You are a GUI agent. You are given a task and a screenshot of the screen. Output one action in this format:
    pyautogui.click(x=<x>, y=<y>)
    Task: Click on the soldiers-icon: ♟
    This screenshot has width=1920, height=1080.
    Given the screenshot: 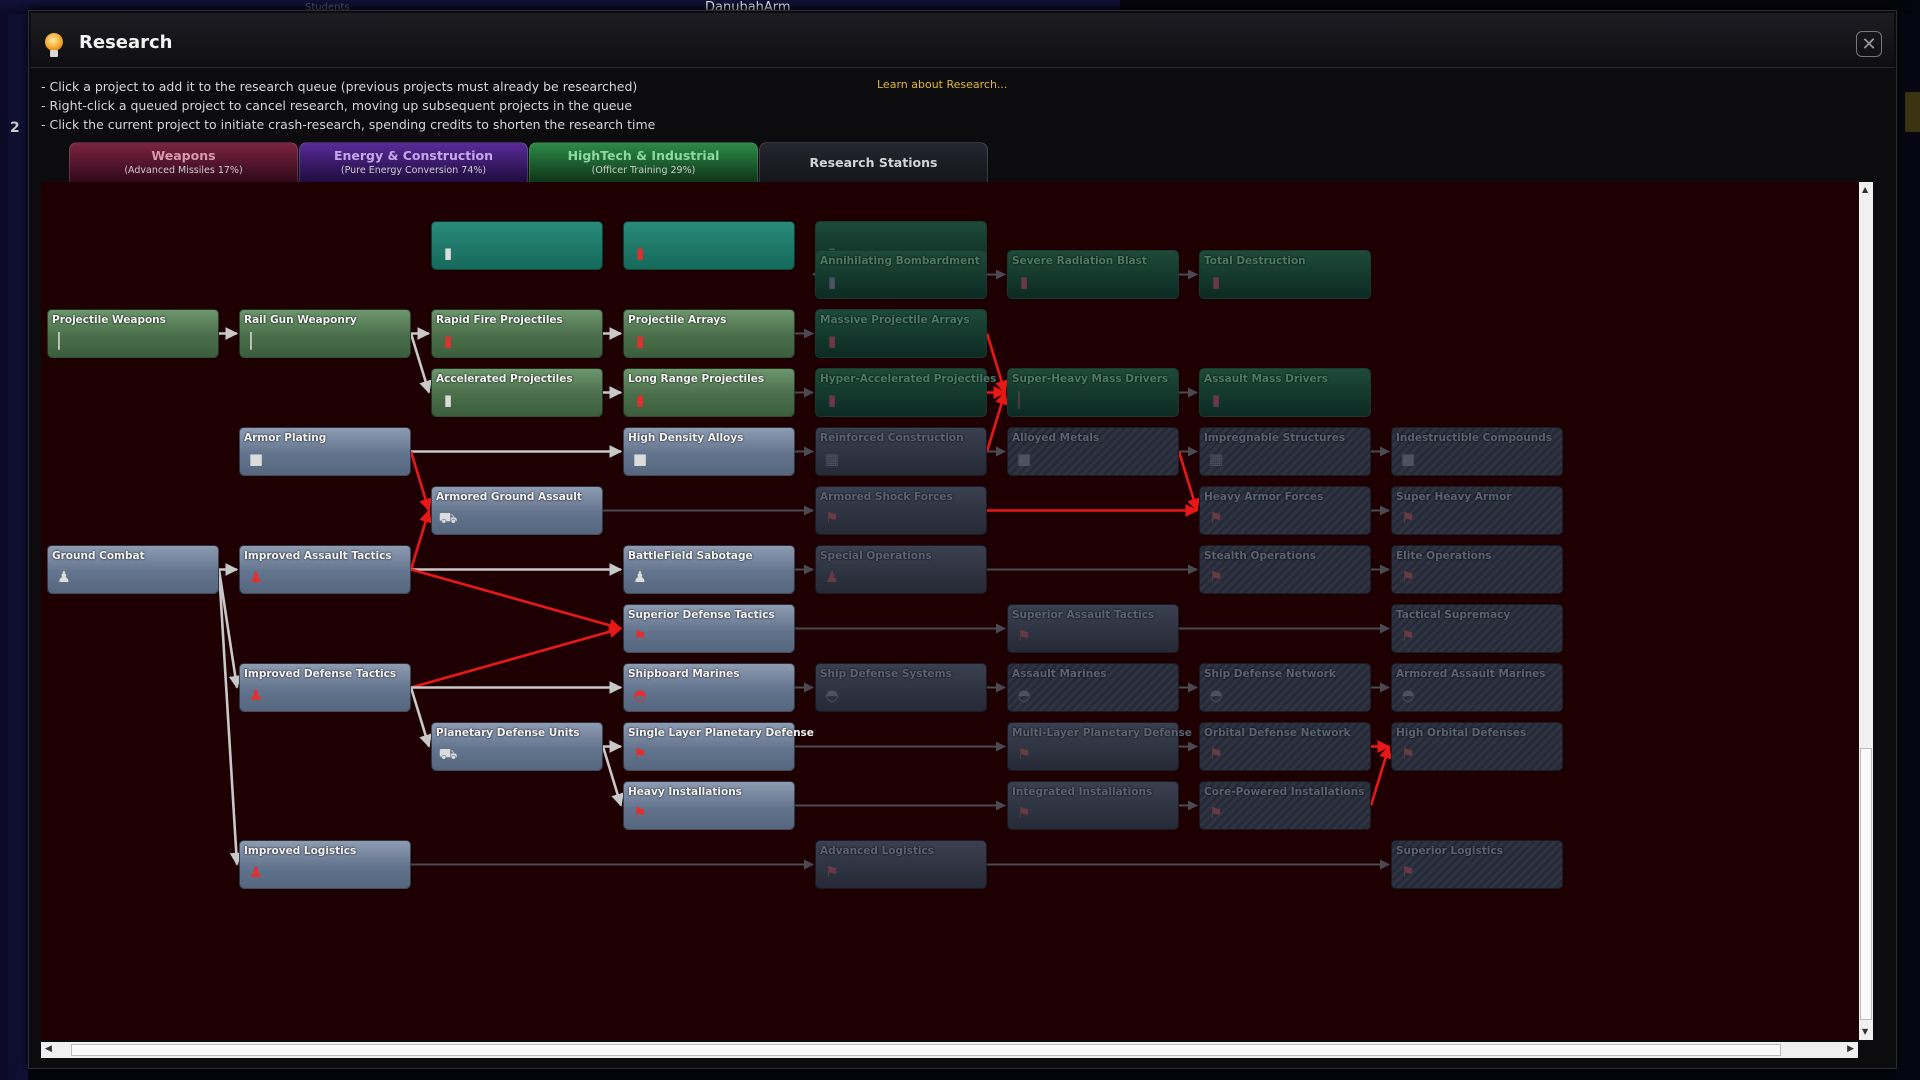 What is the action you would take?
    pyautogui.click(x=256, y=577)
    